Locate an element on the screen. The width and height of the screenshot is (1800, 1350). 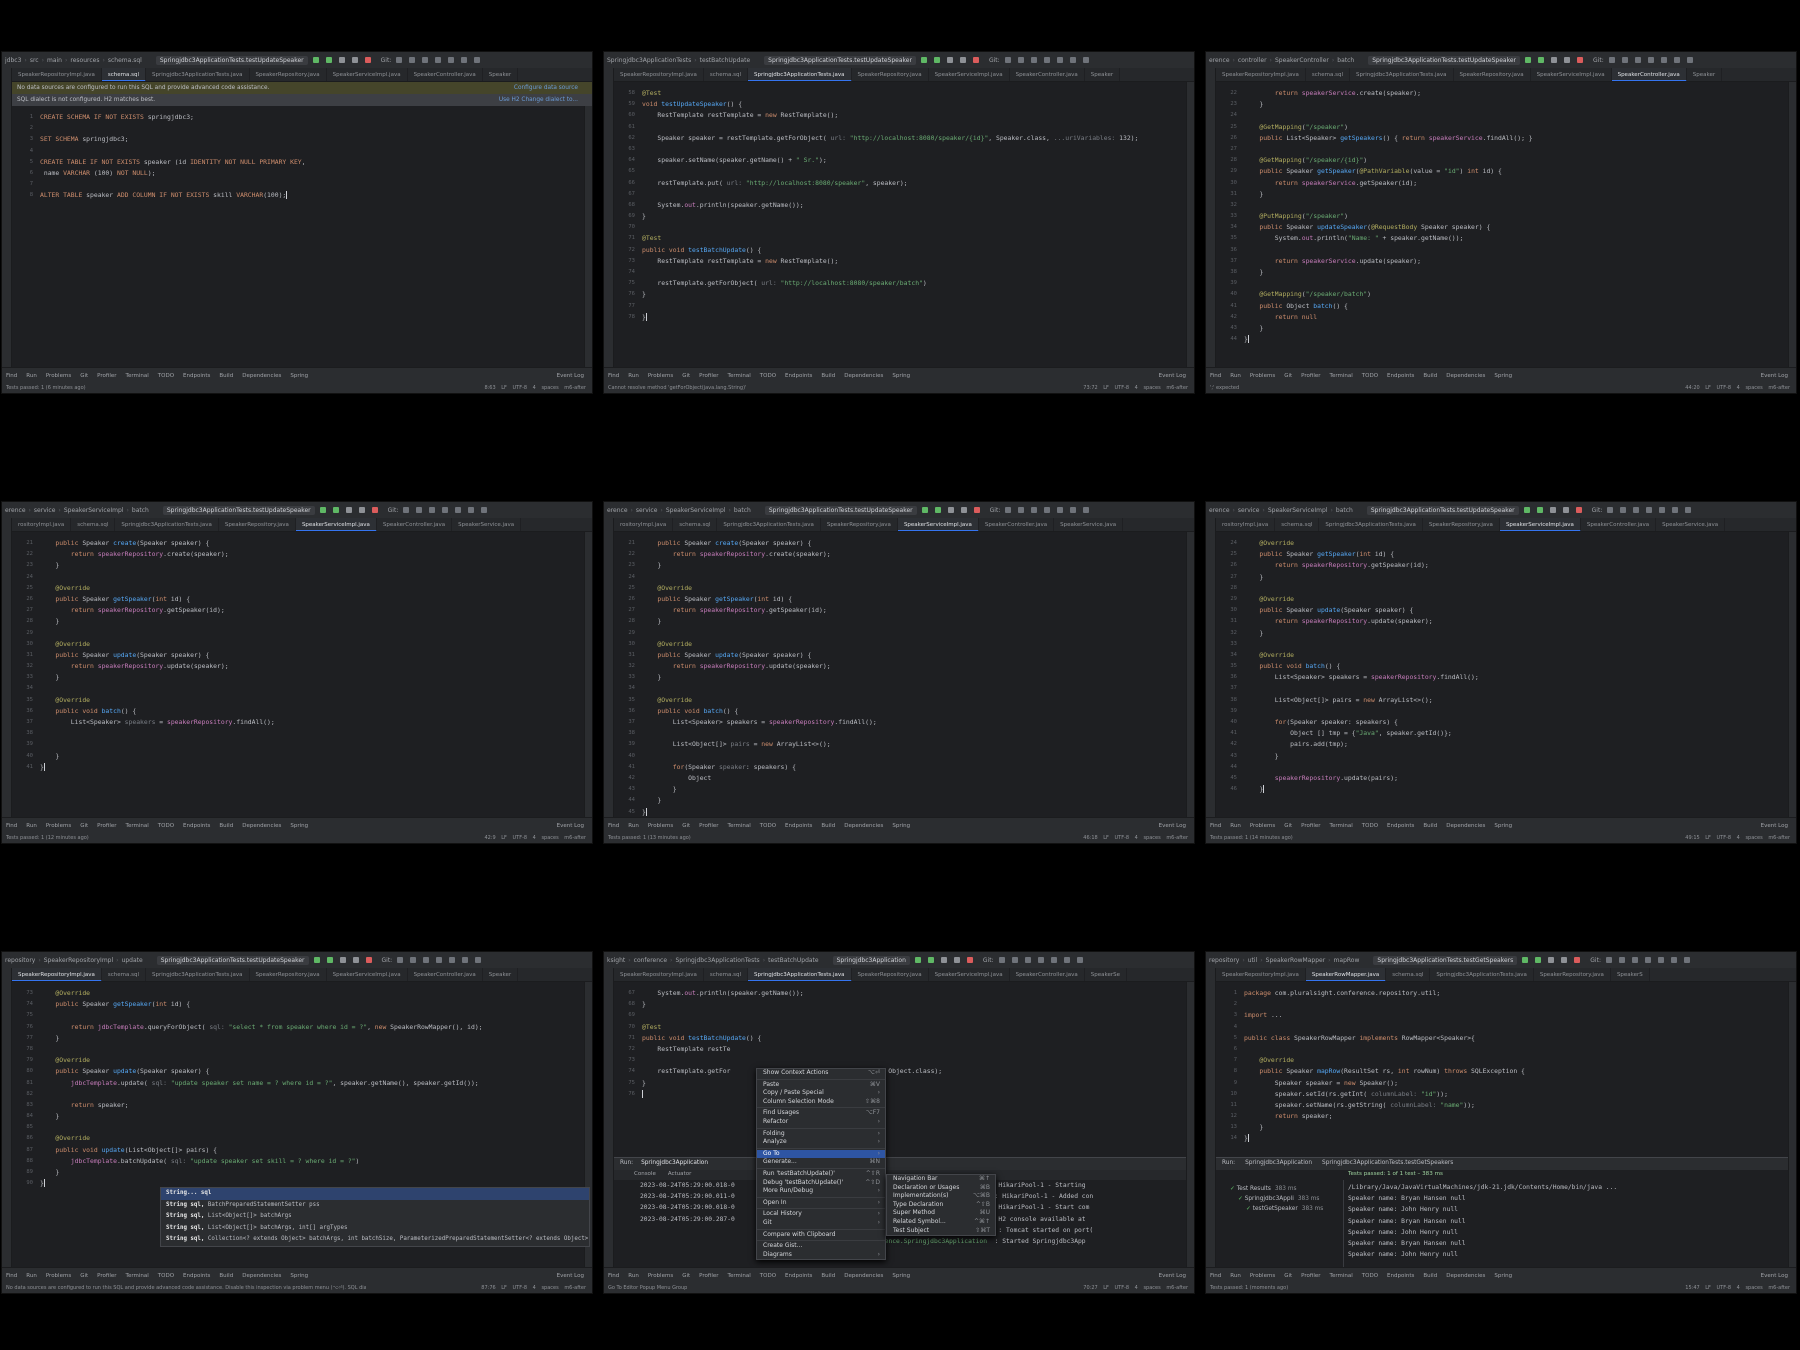
context-menu-item: Column Selection Mode ⇧⌘8 is located at coordinates (821, 1102).